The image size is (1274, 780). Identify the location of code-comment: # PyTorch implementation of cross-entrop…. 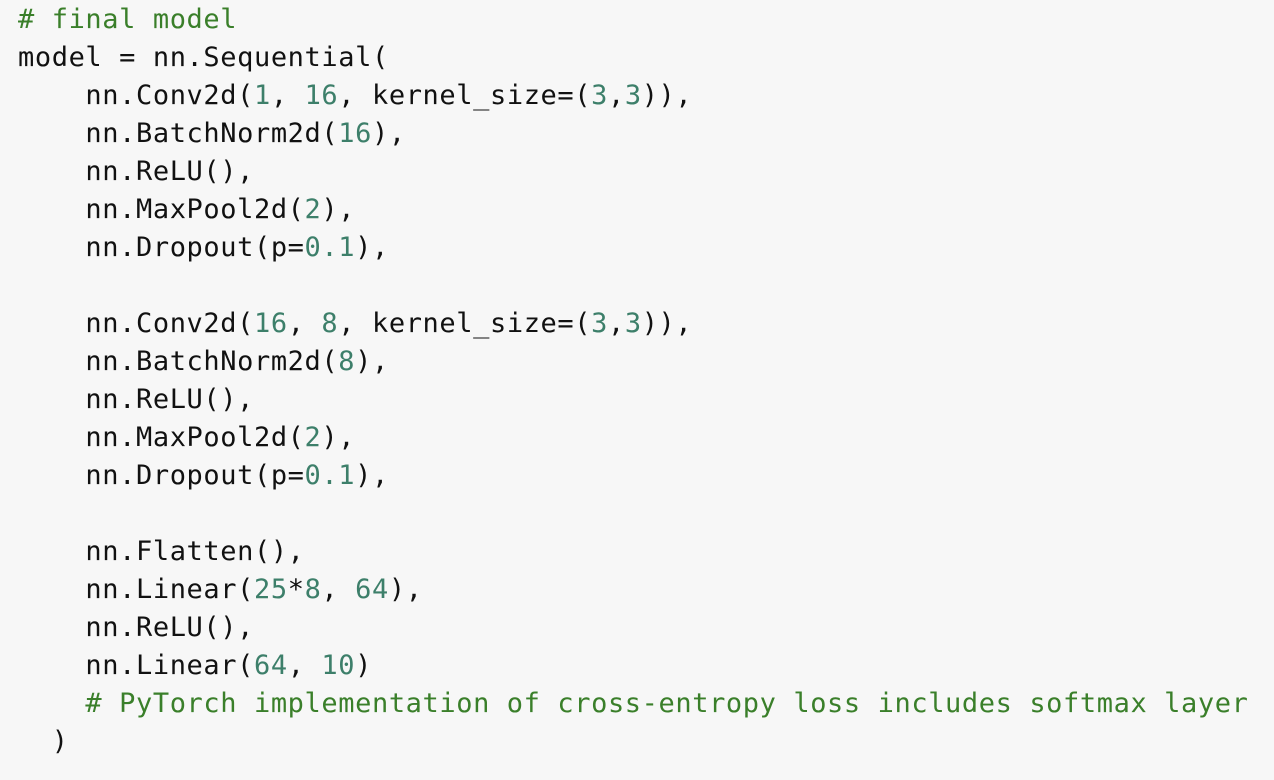
(633, 703).